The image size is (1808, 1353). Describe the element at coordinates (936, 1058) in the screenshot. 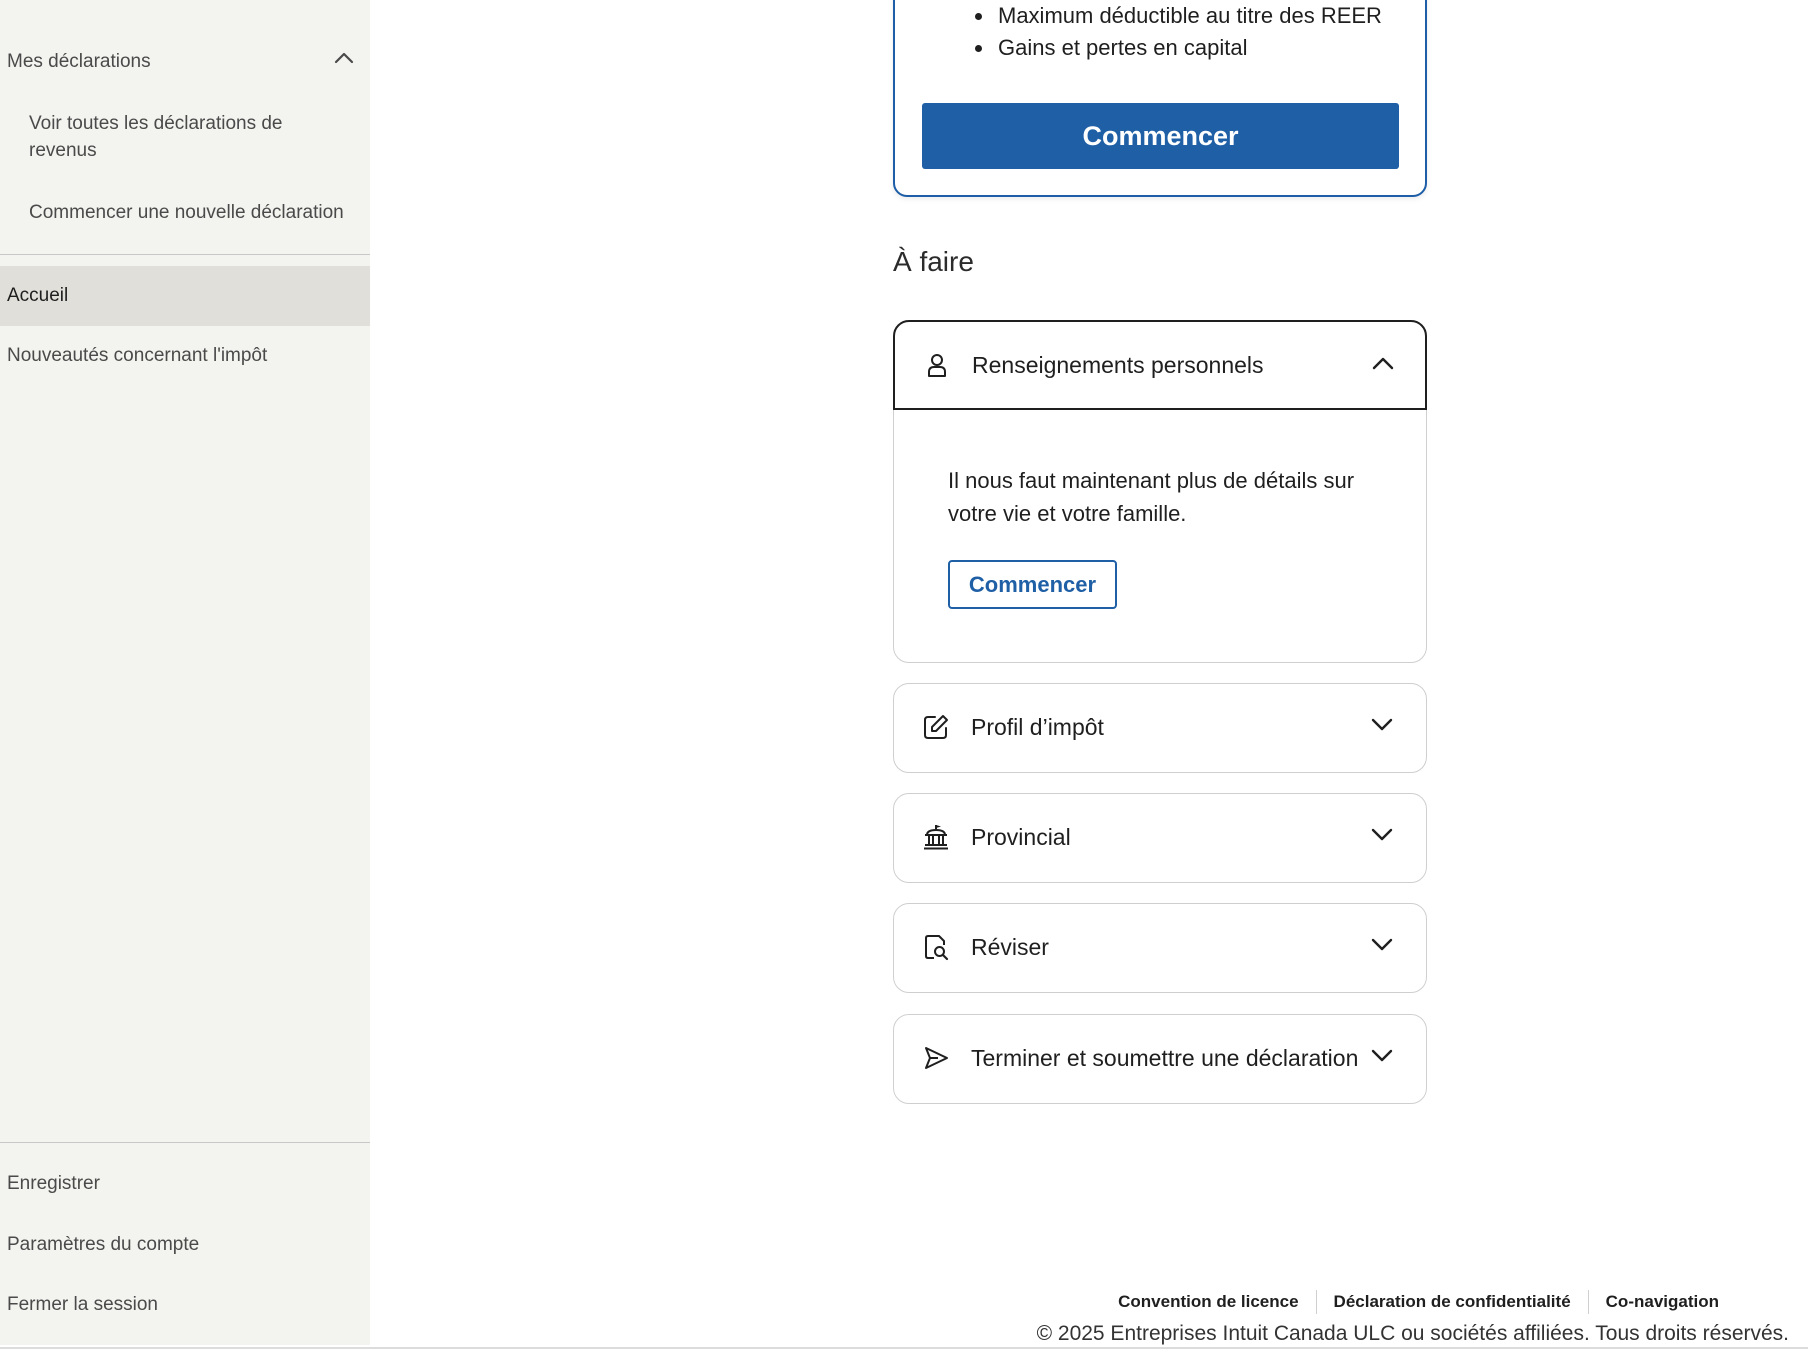

I see `send-icon` at that location.